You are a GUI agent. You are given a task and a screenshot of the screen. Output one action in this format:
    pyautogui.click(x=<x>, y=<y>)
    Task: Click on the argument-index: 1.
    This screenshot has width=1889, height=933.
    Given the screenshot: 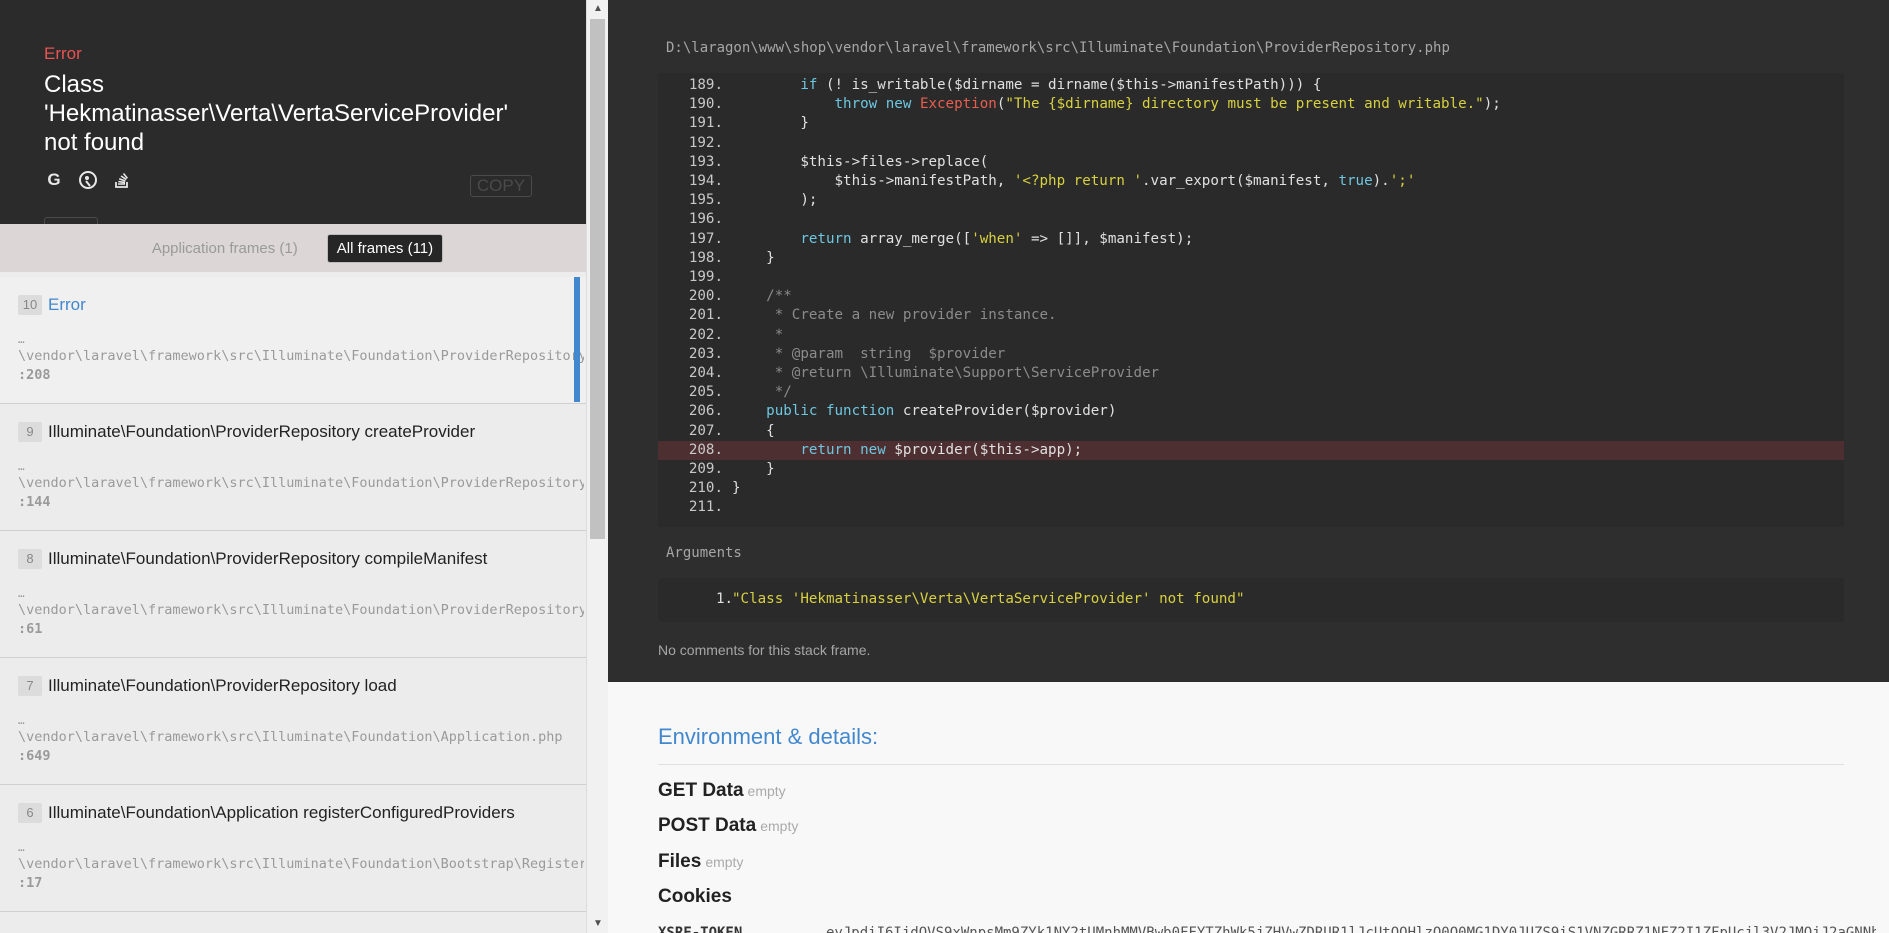 What is the action you would take?
    pyautogui.click(x=725, y=599)
    